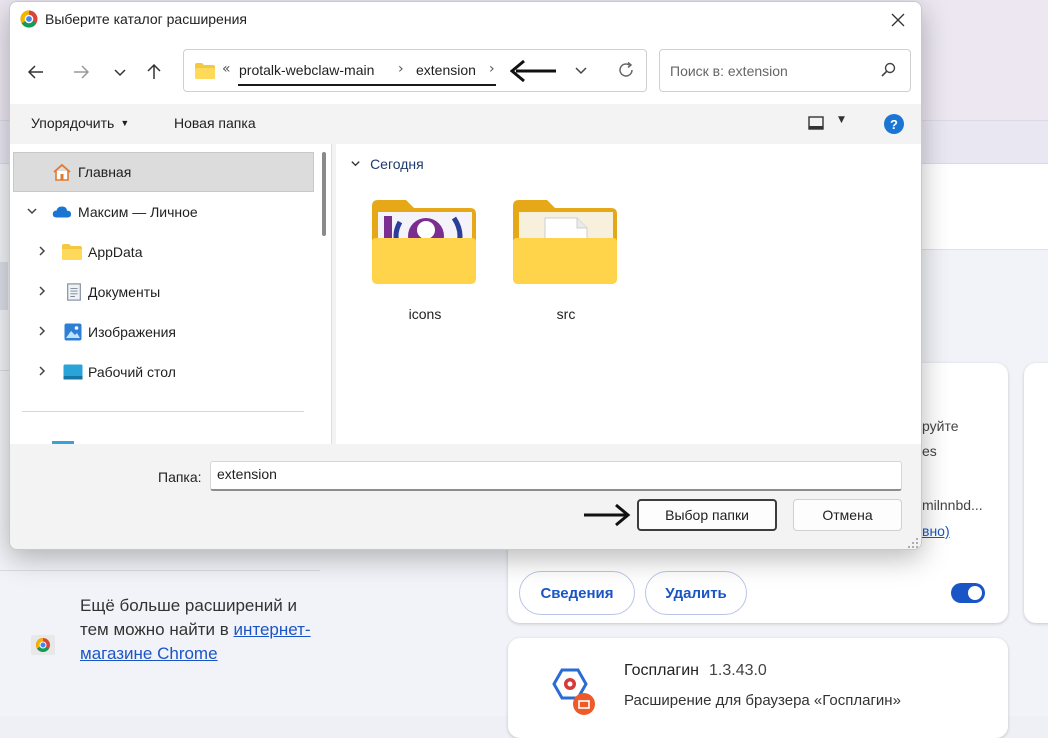 This screenshot has height=738, width=1048. Describe the element at coordinates (626, 70) in the screenshot. I see `refresh-icon` at that location.